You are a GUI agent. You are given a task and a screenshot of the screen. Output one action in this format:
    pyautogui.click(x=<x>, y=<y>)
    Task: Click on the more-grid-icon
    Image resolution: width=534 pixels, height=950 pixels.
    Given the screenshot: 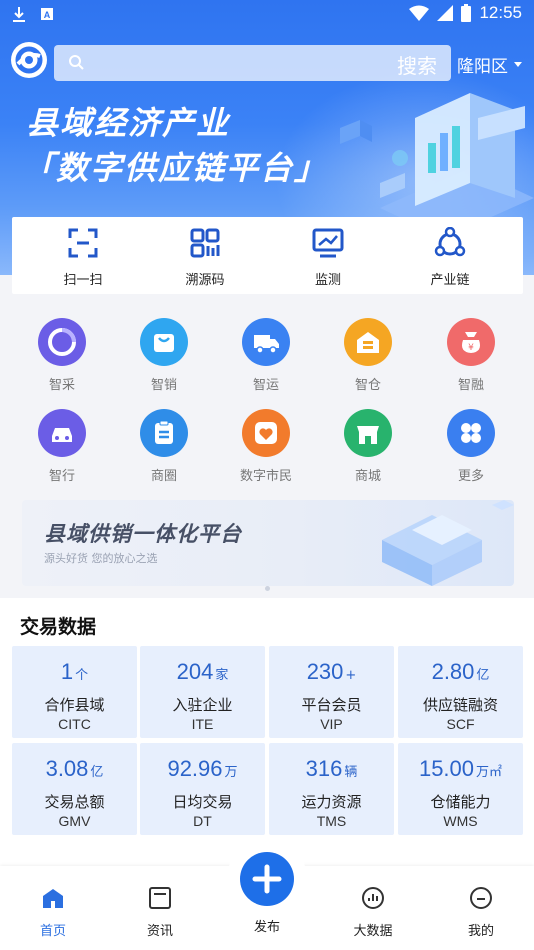 What is the action you would take?
    pyautogui.click(x=471, y=433)
    